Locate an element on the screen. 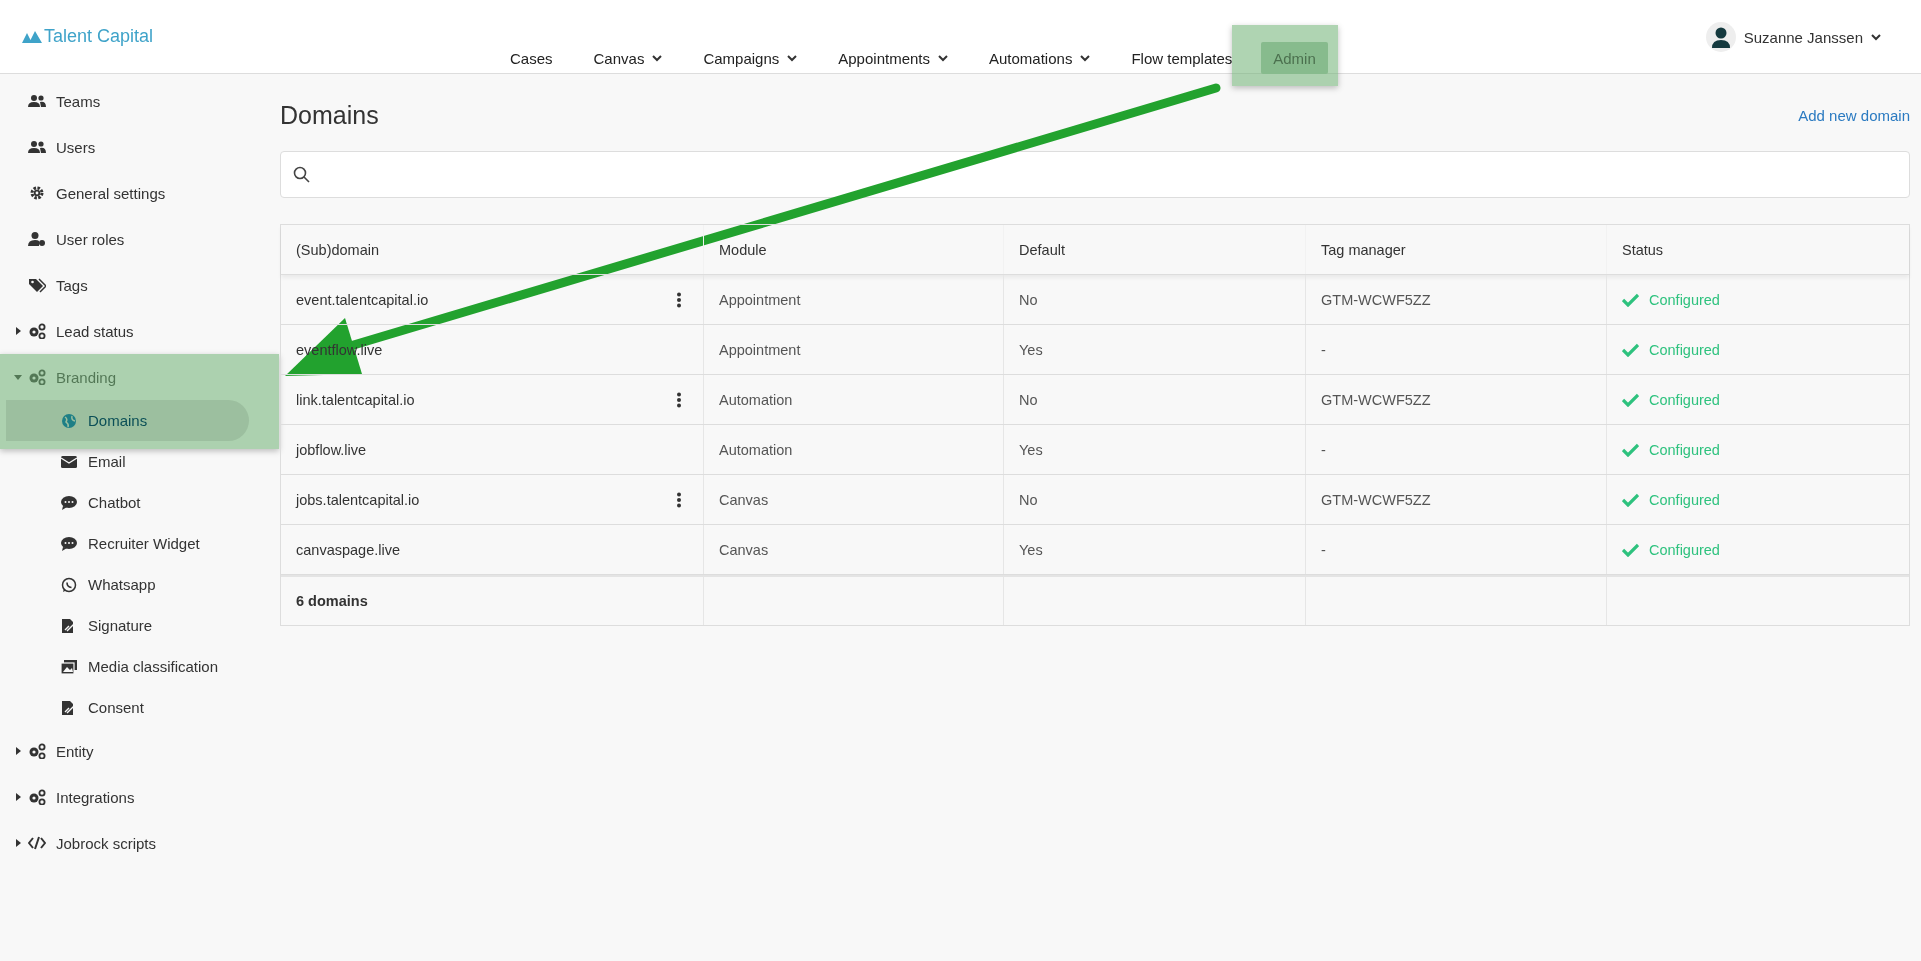 The height and width of the screenshot is (961, 1921). column-header: Module is located at coordinates (854, 249).